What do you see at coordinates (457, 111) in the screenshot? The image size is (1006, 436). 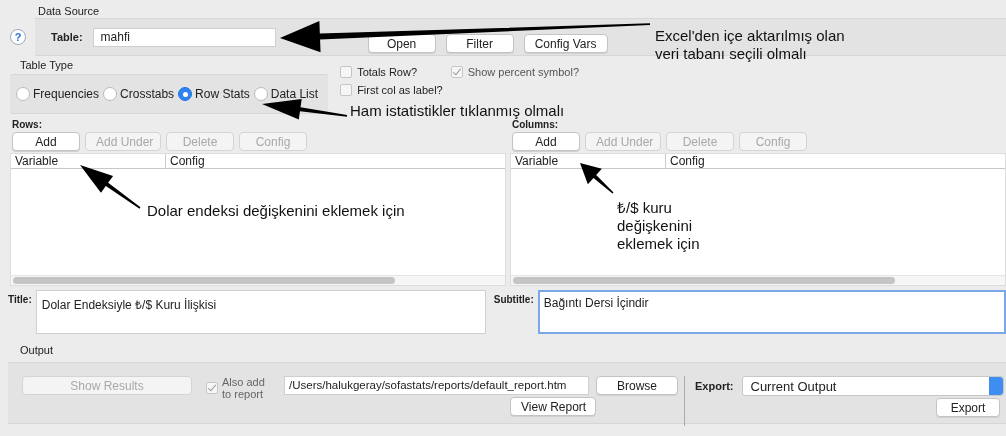 I see `annotation-text: Ham istatistikler tıklanmış olmalı` at bounding box center [457, 111].